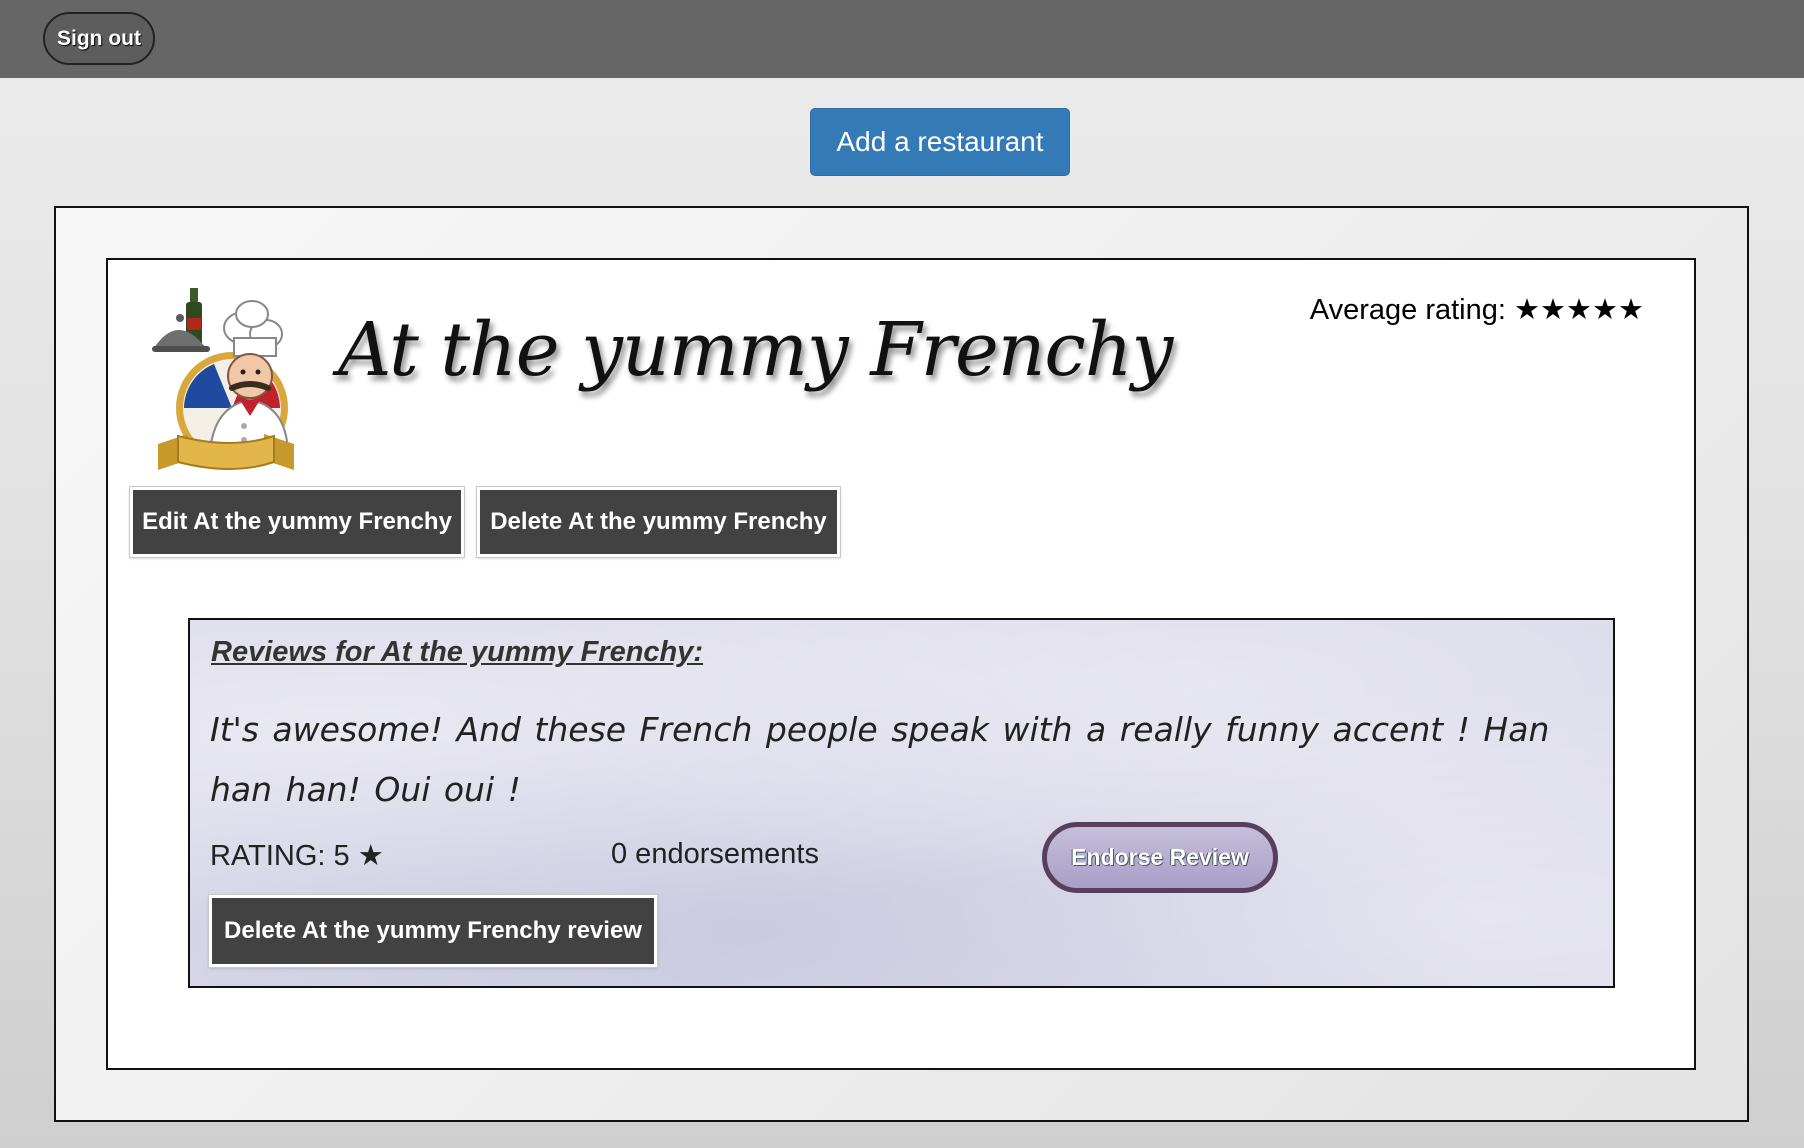 This screenshot has width=1804, height=1148. I want to click on endorsement-count: 0 endorsements, so click(715, 854).